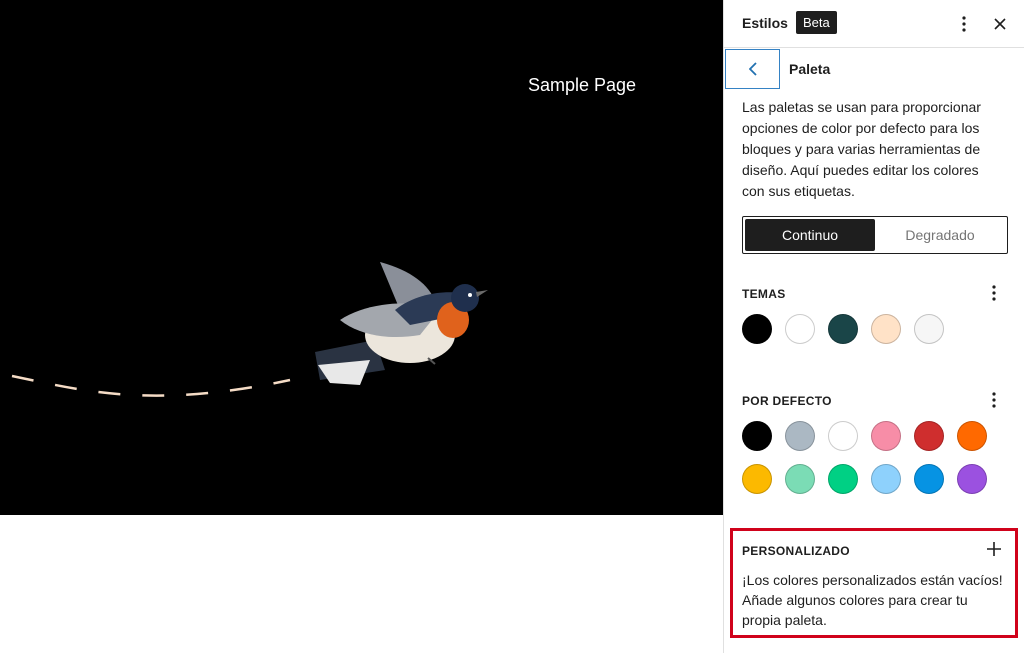  What do you see at coordinates (810, 69) in the screenshot?
I see `panel-title: Paleta` at bounding box center [810, 69].